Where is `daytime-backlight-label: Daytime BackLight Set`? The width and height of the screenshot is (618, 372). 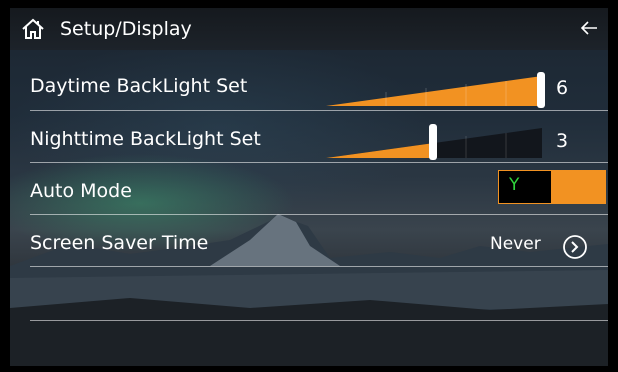
daytime-backlight-label: Daytime BackLight Set is located at coordinates (139, 86).